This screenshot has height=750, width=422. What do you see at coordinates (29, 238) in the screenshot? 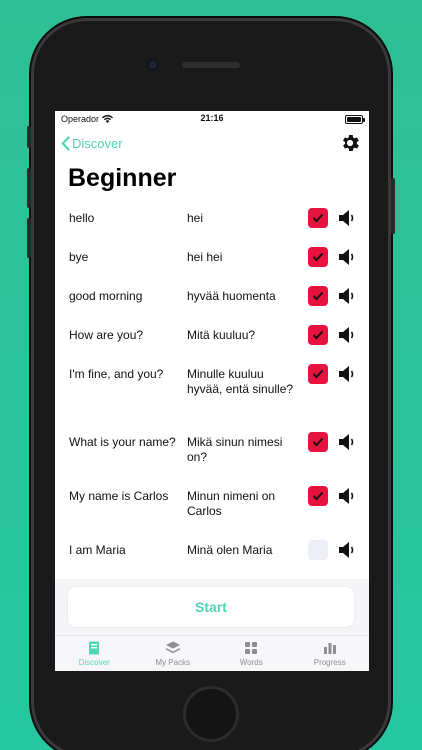
I see `volume-down-button` at bounding box center [29, 238].